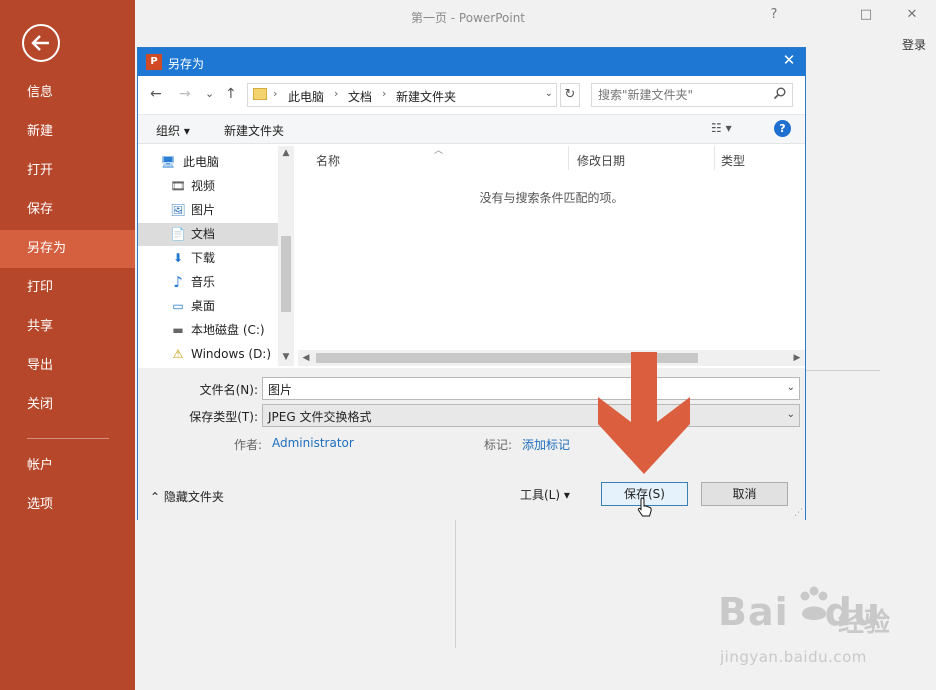 This screenshot has width=936, height=690. Describe the element at coordinates (797, 358) in the screenshot. I see `scroll-right-icon: ▶` at that location.